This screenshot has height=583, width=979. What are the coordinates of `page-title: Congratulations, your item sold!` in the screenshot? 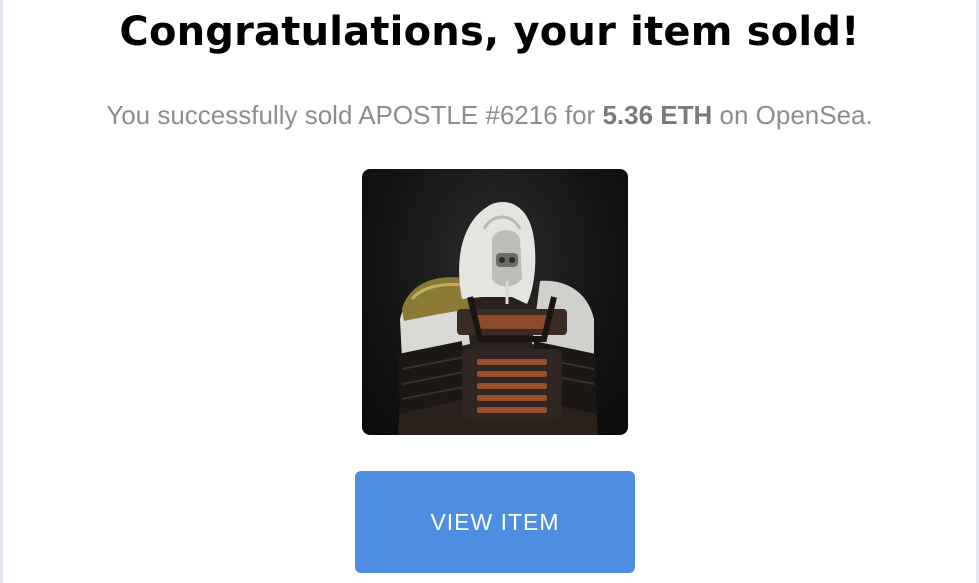 It's located at (489, 32).